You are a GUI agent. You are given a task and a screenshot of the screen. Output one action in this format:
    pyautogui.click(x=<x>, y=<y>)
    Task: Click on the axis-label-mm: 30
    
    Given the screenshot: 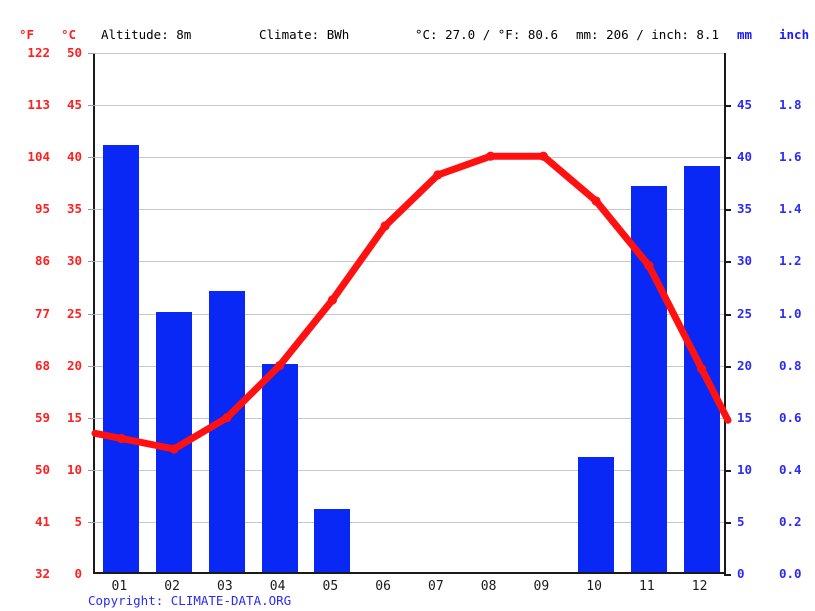 What is the action you would take?
    pyautogui.click(x=745, y=261)
    